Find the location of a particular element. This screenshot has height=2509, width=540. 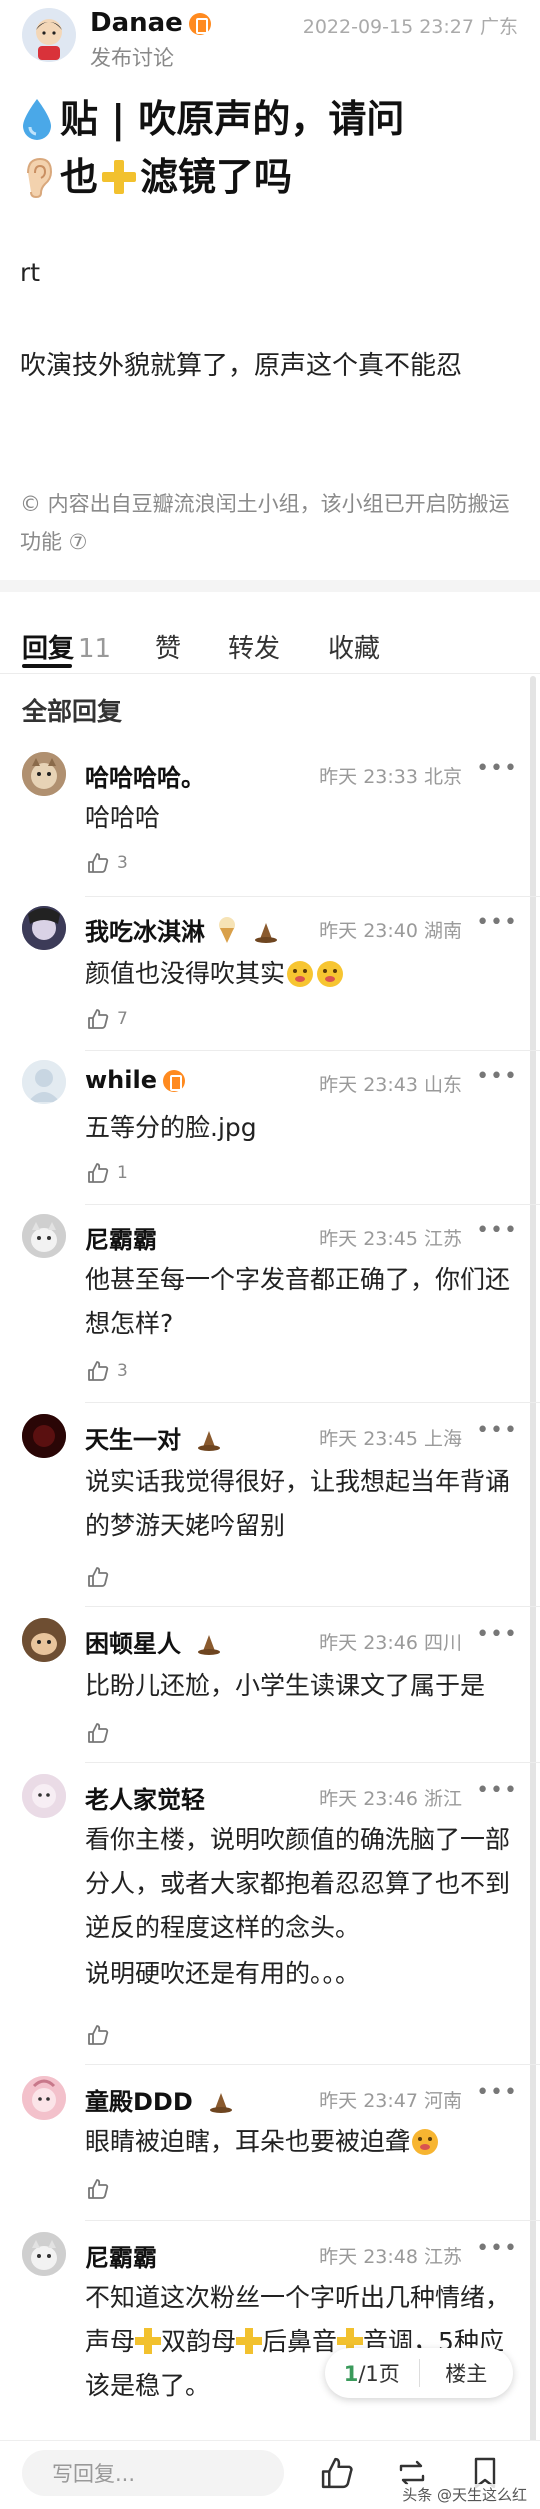

comment-author: 困顿星人 is located at coordinates (153, 1641).